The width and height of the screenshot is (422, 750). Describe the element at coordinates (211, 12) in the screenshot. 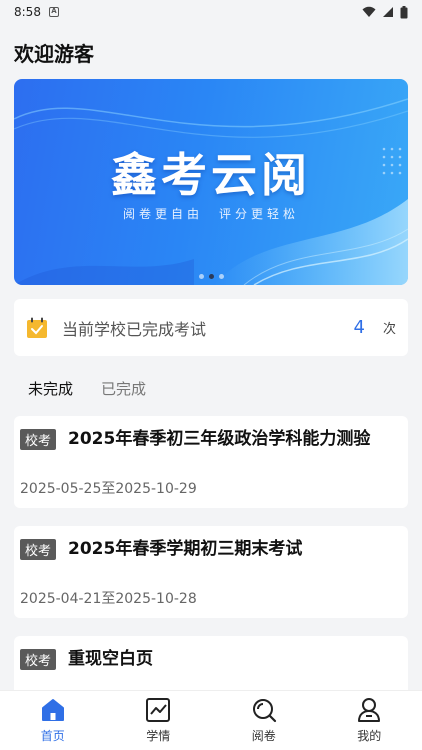

I see `status-bar: 8:58 A` at that location.